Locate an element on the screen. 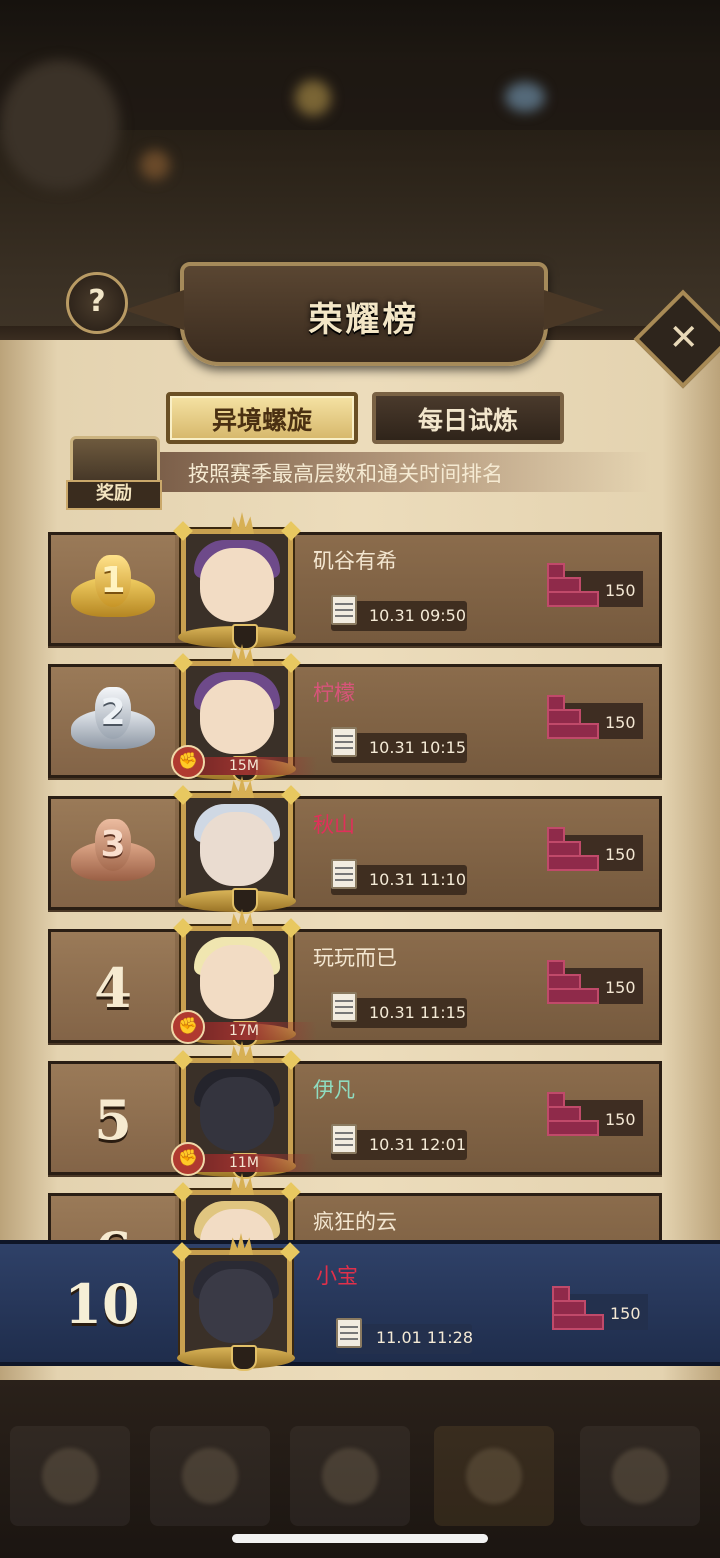  my-avatar is located at coordinates (236, 1302).